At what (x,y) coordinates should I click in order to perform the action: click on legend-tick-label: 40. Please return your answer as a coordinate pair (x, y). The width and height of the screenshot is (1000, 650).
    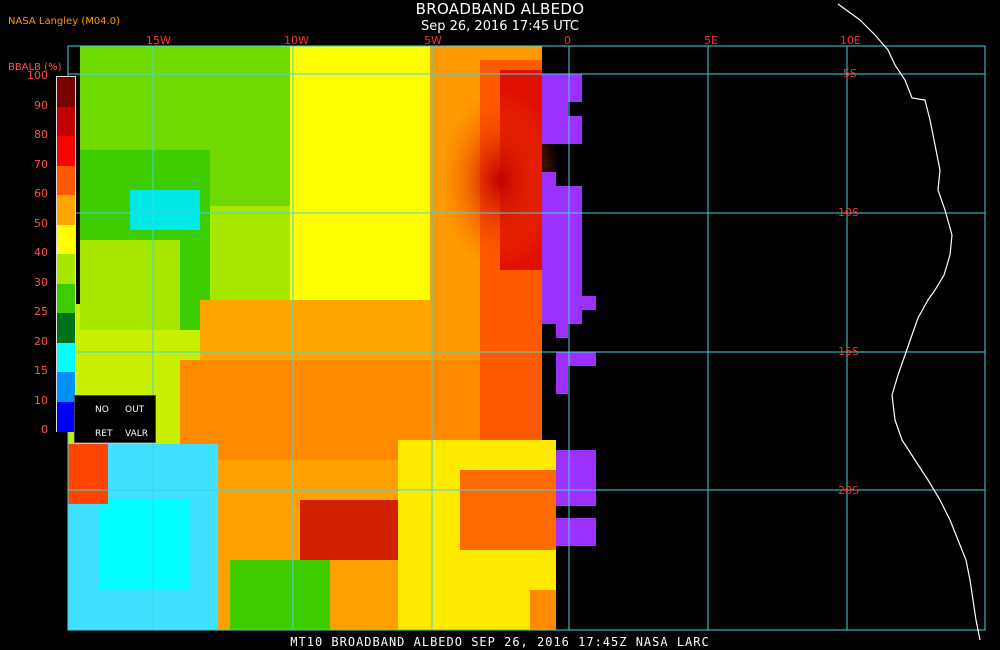
    Looking at the image, I should click on (41, 252).